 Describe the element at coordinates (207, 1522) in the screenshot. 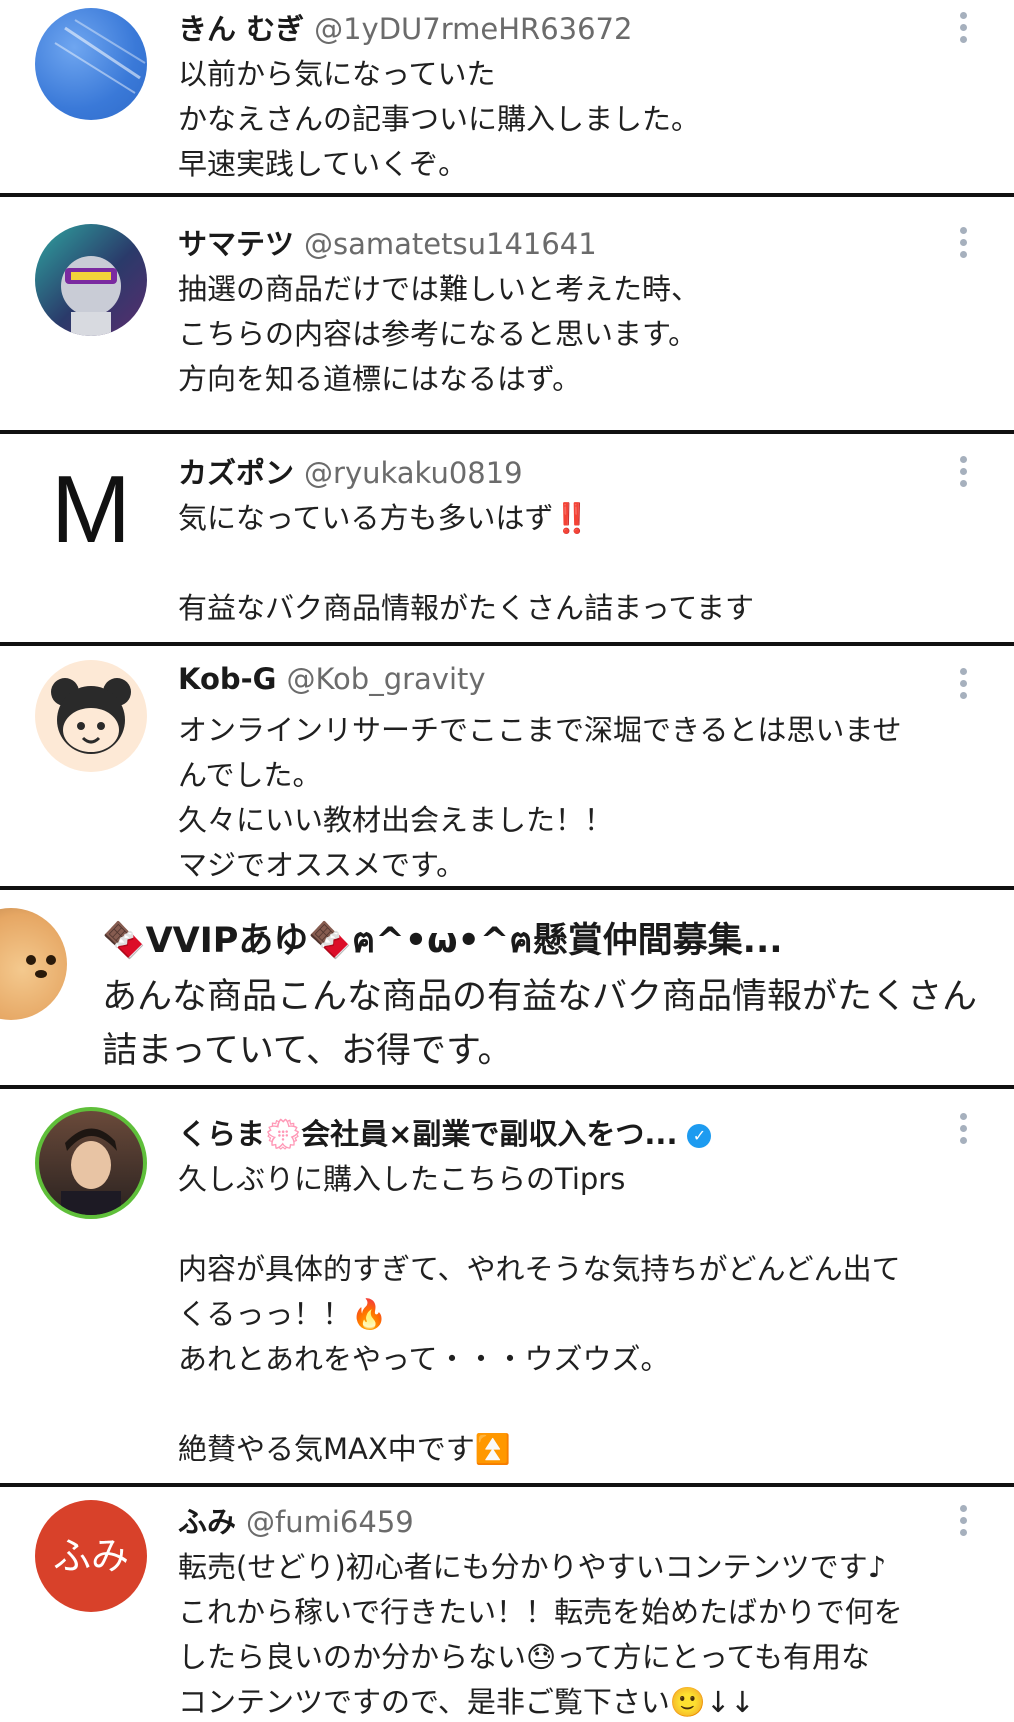

I see `display-name: ふみ` at that location.